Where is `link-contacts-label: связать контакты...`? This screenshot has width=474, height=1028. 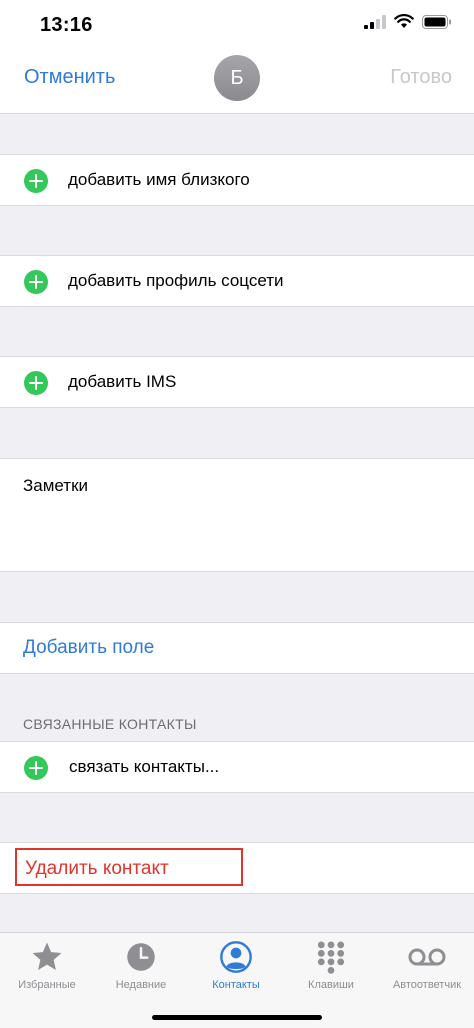 link-contacts-label: связать контакты... is located at coordinates (144, 766).